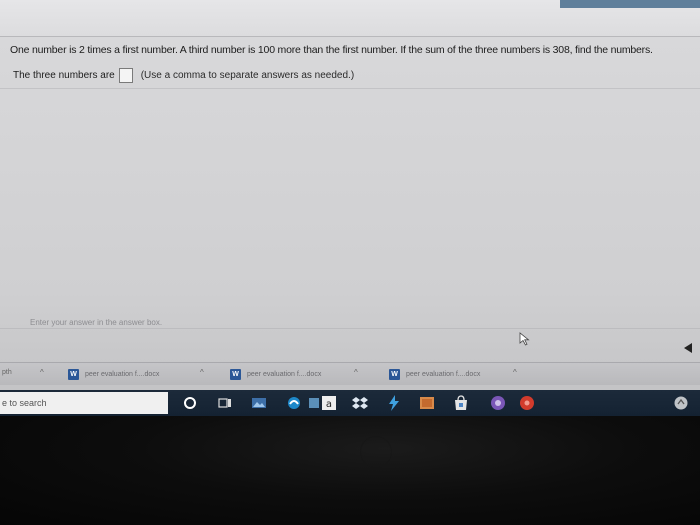 The width and height of the screenshot is (700, 525). What do you see at coordinates (681, 403) in the screenshot?
I see `system-tray-icon` at bounding box center [681, 403].